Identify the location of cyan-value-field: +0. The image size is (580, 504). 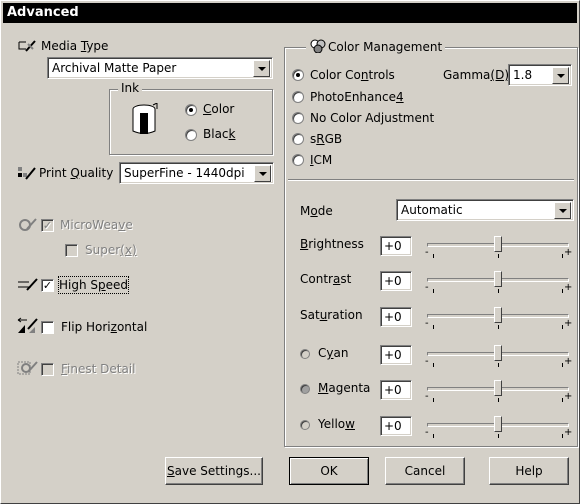
(396, 355).